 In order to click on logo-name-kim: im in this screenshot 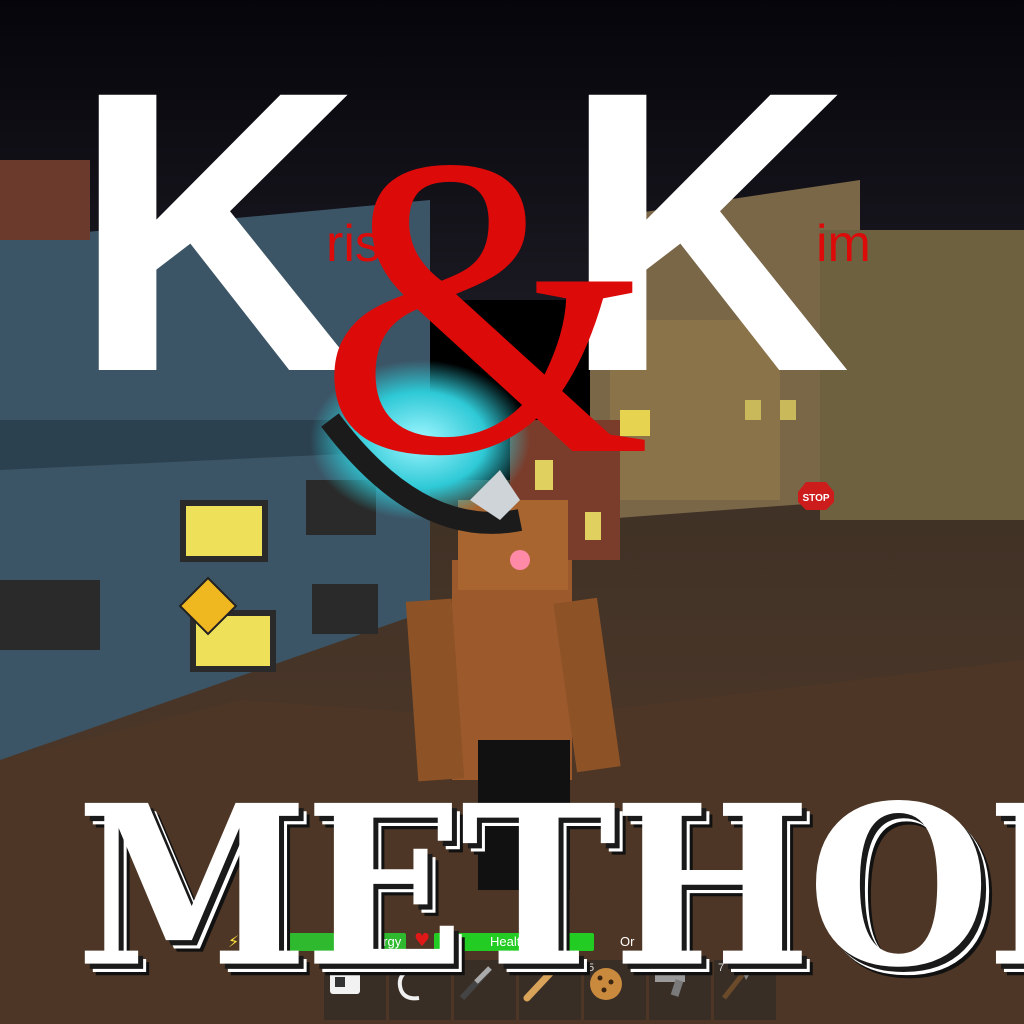, I will do `click(843, 244)`.